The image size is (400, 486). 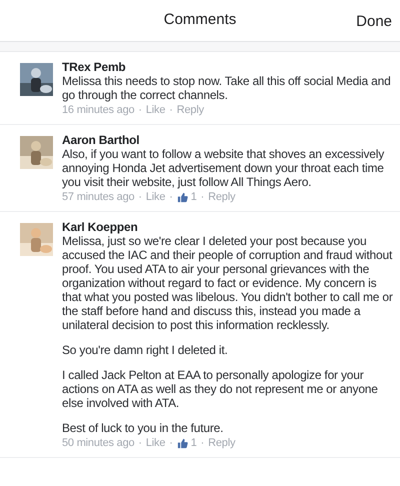 What do you see at coordinates (228, 227) in the screenshot?
I see `comment-author: Karl Koeppen` at bounding box center [228, 227].